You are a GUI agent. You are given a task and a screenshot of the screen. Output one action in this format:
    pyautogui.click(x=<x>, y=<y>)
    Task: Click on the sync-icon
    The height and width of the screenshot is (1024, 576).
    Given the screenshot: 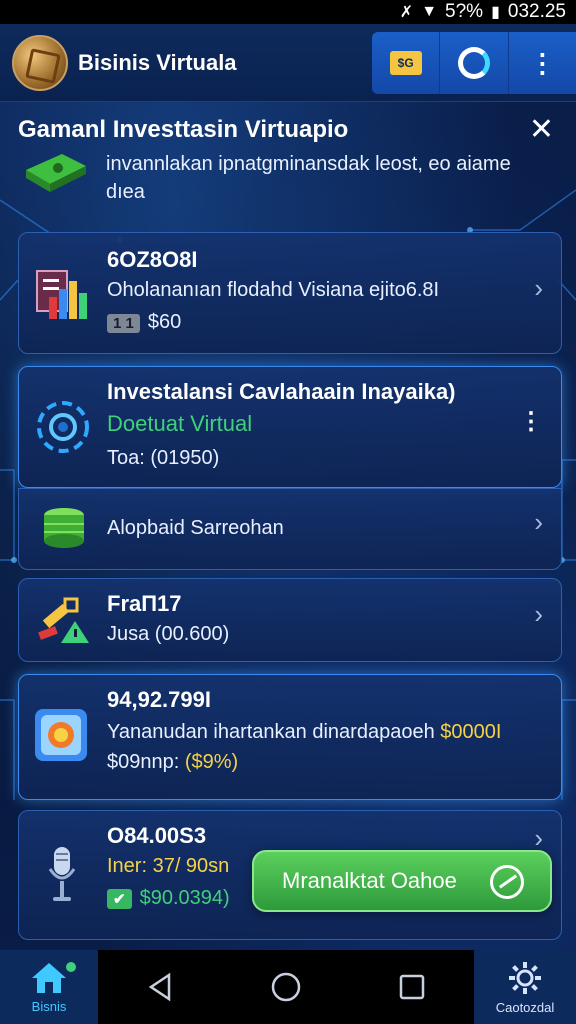 What is the action you would take?
    pyautogui.click(x=473, y=63)
    